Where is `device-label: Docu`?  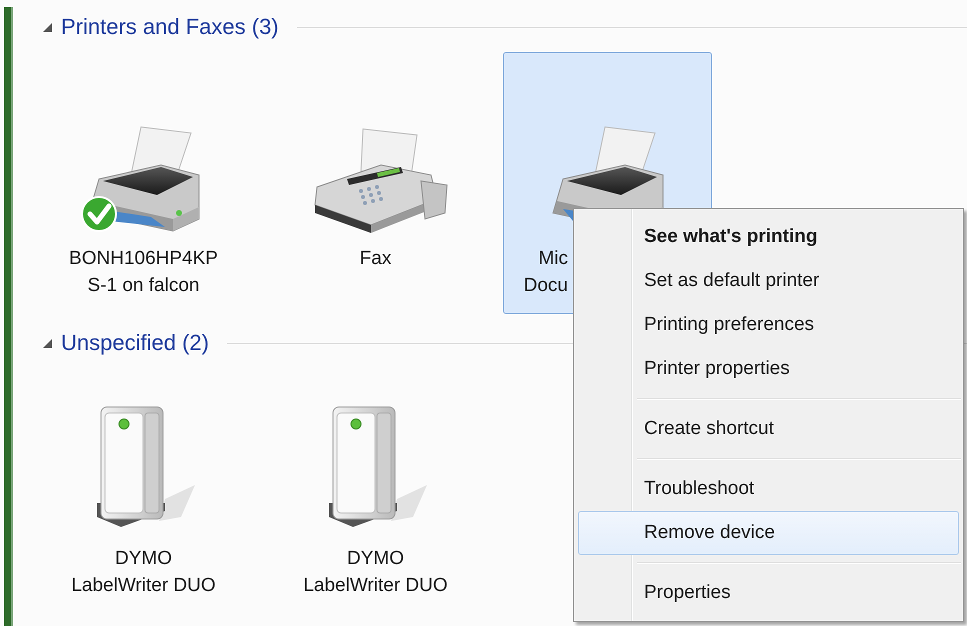
device-label: Docu is located at coordinates (546, 286).